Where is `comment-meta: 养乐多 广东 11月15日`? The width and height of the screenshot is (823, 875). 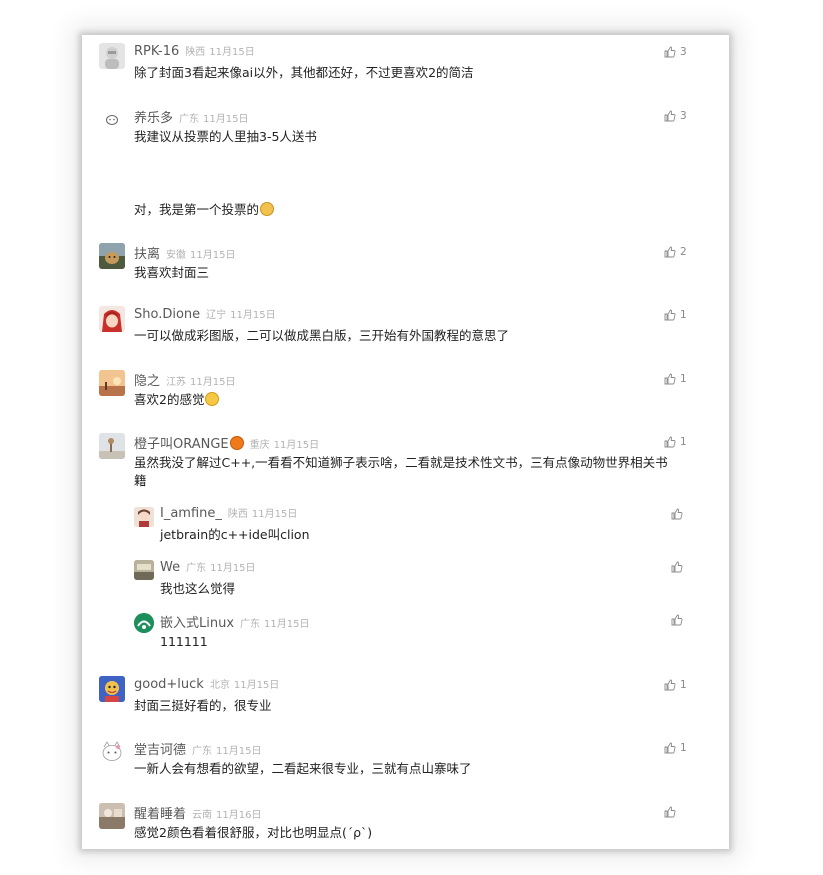 comment-meta: 养乐多 广东 11月15日 is located at coordinates (191, 117).